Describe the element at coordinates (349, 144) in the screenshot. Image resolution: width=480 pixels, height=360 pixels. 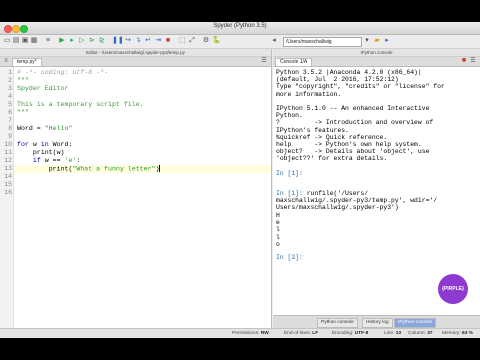
I see `console-line: help -> Python's own help system.` at that location.